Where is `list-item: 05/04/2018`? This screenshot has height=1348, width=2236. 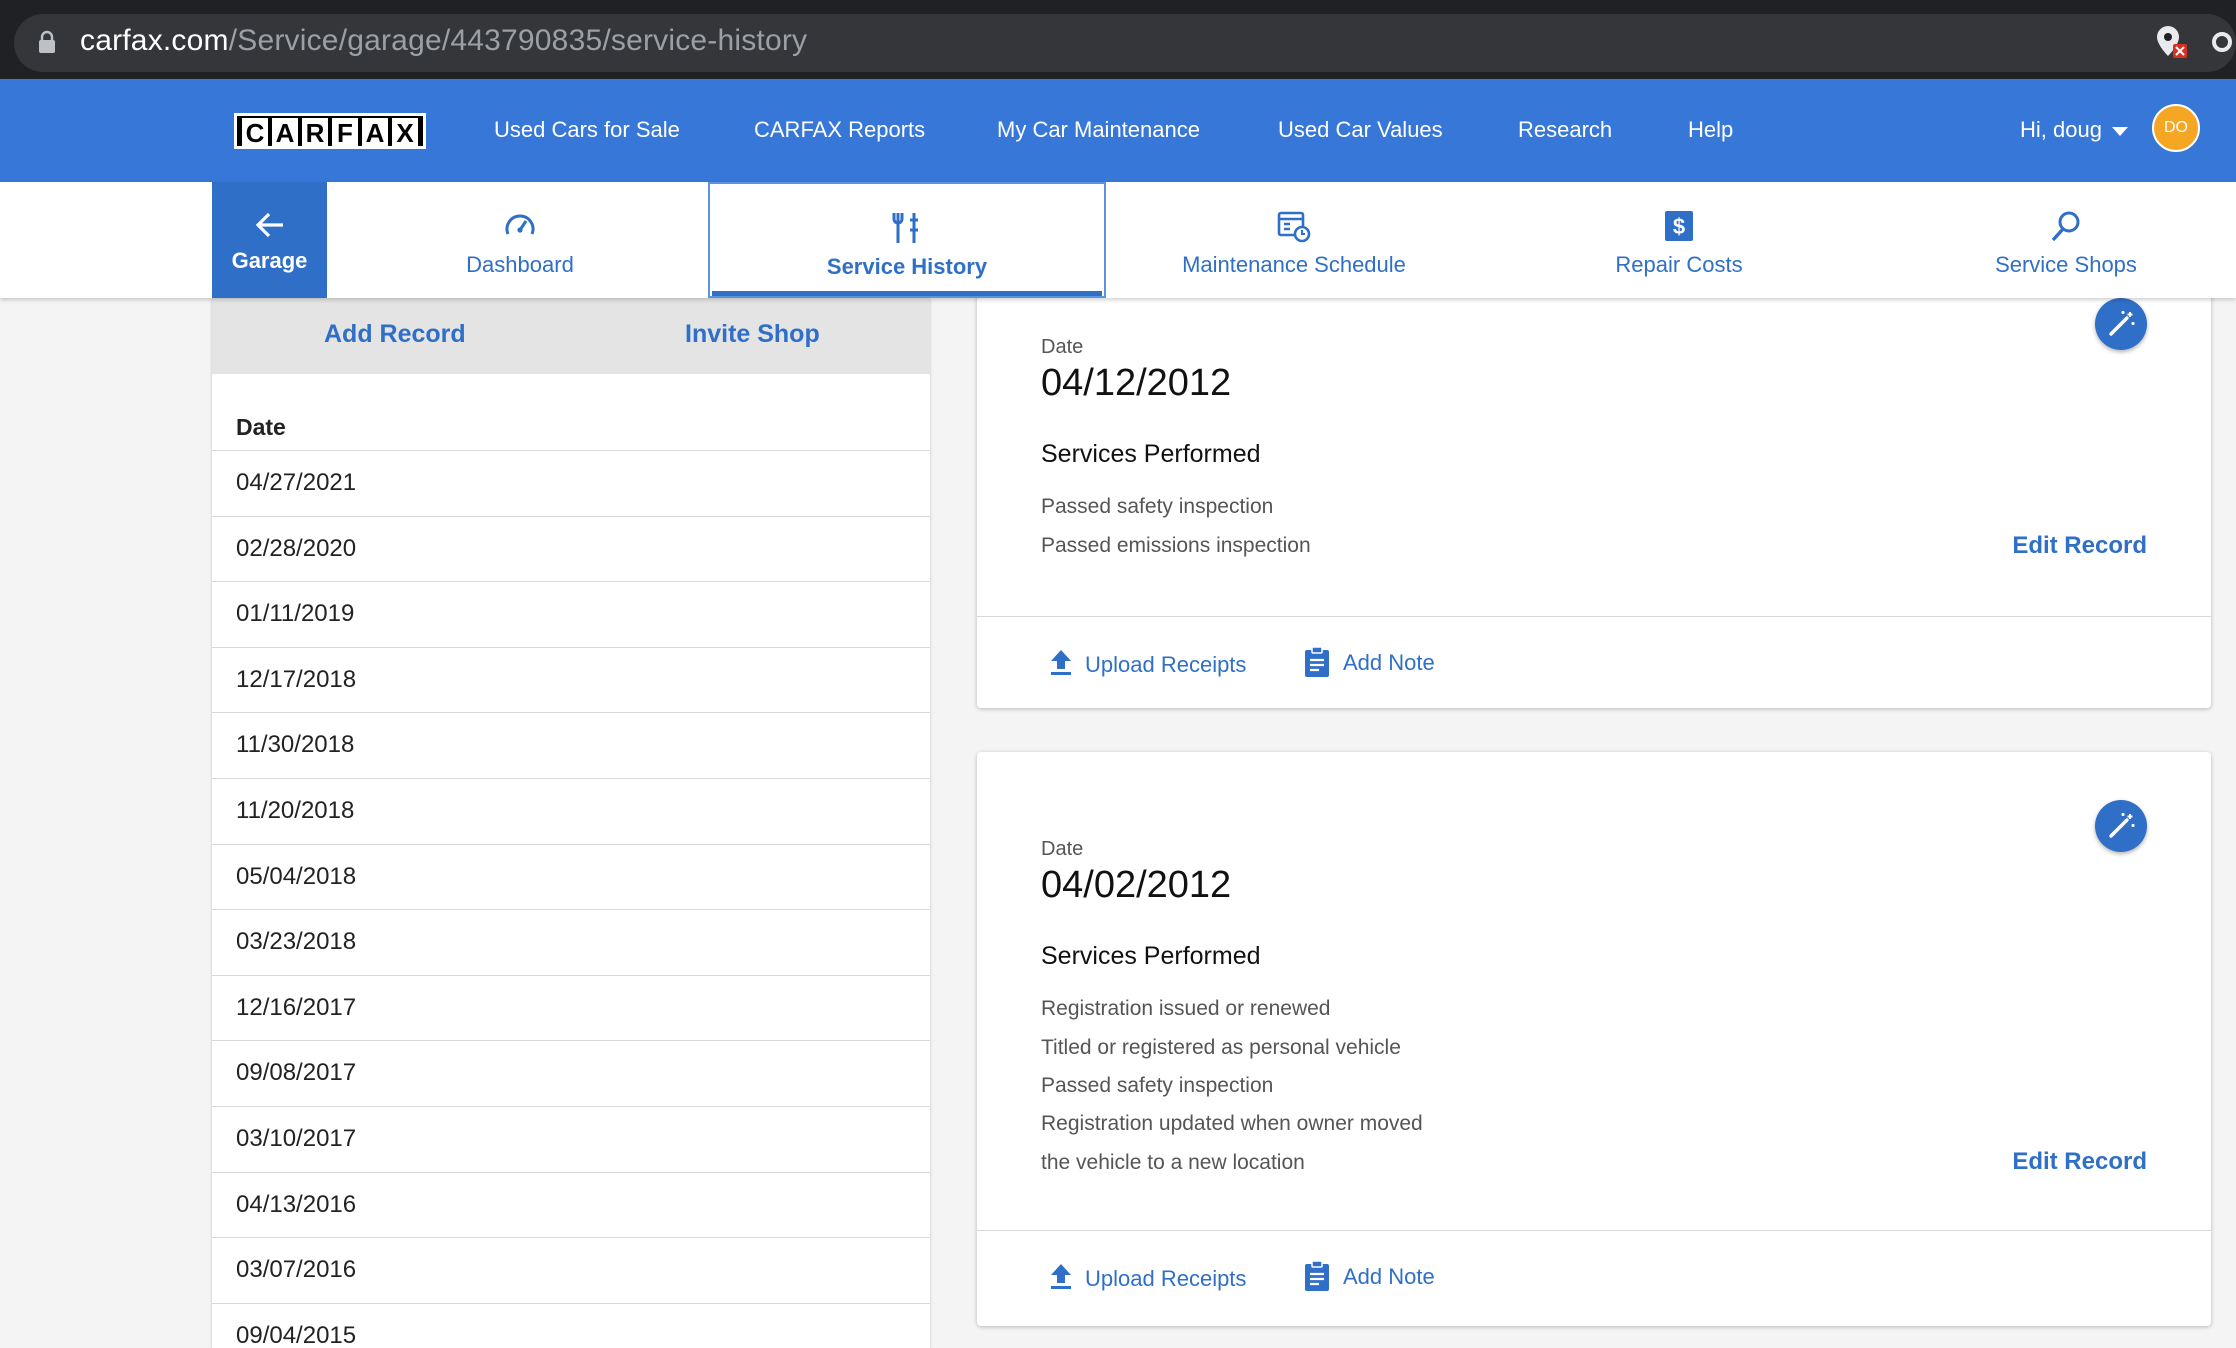
list-item: 05/04/2018 is located at coordinates (571, 876).